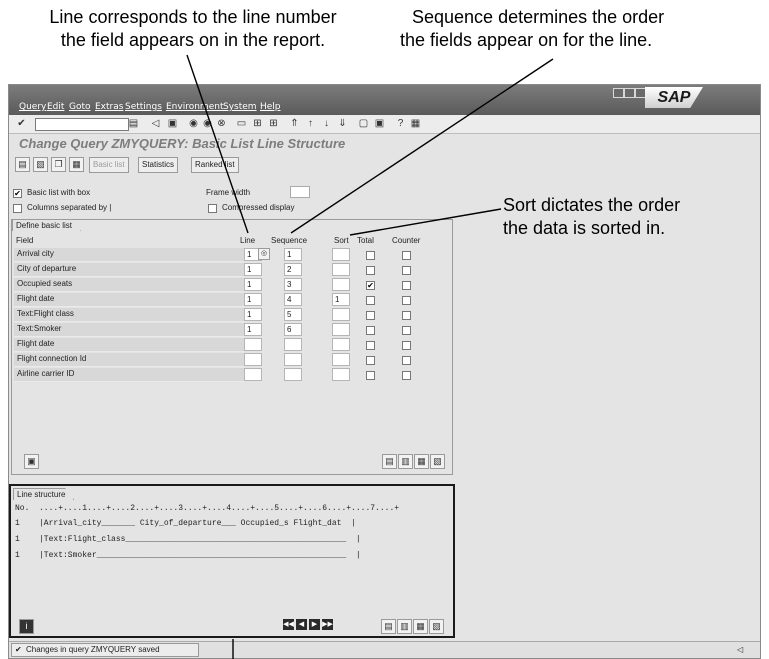 This screenshot has width=769, height=659. I want to click on menu-environment: Environment, so click(194, 107).